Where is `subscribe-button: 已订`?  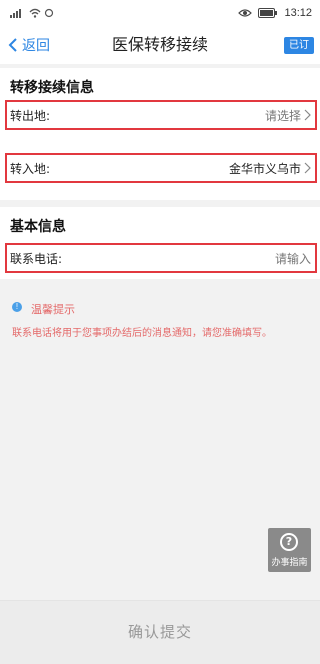 subscribe-button: 已订 is located at coordinates (299, 45).